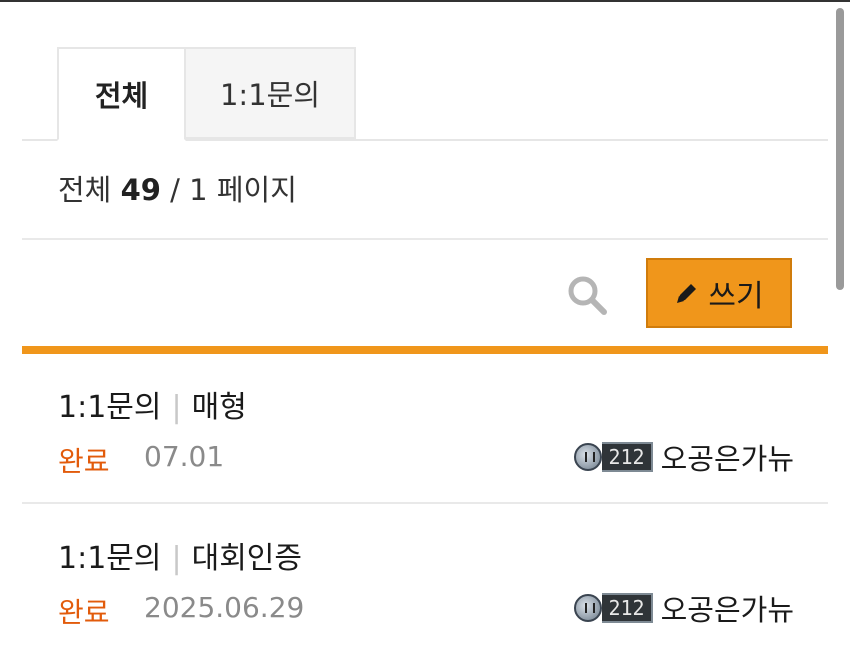 The width and height of the screenshot is (850, 653). I want to click on summary-prefix: 전체, so click(85, 190).